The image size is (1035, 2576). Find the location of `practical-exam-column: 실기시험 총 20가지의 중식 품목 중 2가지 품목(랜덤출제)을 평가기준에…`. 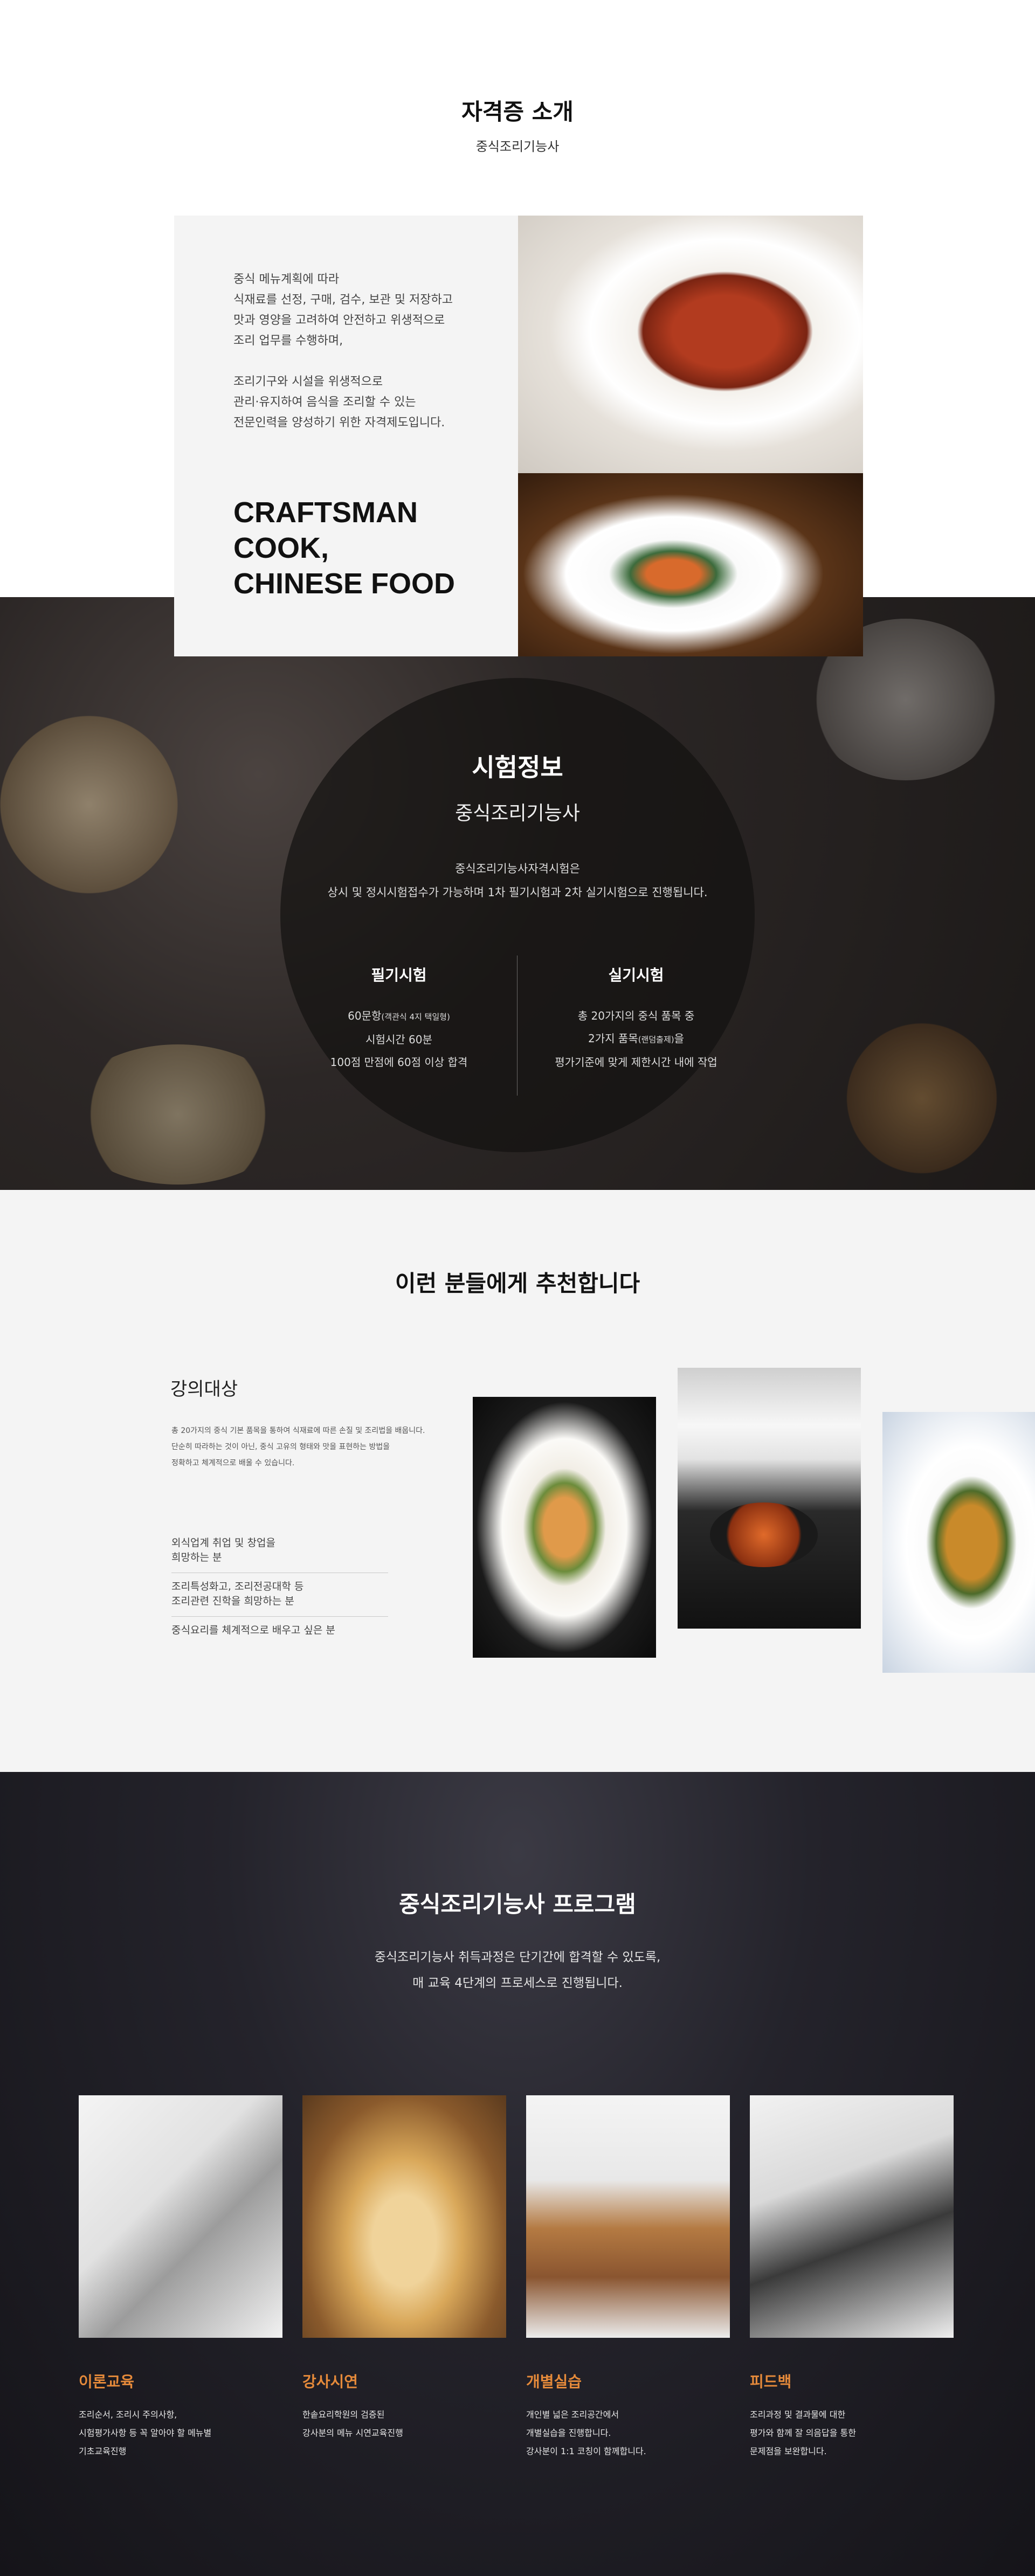

practical-exam-column: 실기시험 총 20가지의 중식 품목 중 2가지 품목(랜덤출제)을 평가기준에… is located at coordinates (636, 1019).